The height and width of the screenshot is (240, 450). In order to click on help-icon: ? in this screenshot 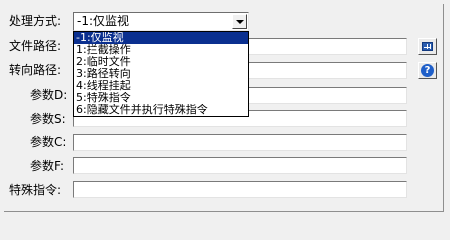, I will do `click(427, 70)`.